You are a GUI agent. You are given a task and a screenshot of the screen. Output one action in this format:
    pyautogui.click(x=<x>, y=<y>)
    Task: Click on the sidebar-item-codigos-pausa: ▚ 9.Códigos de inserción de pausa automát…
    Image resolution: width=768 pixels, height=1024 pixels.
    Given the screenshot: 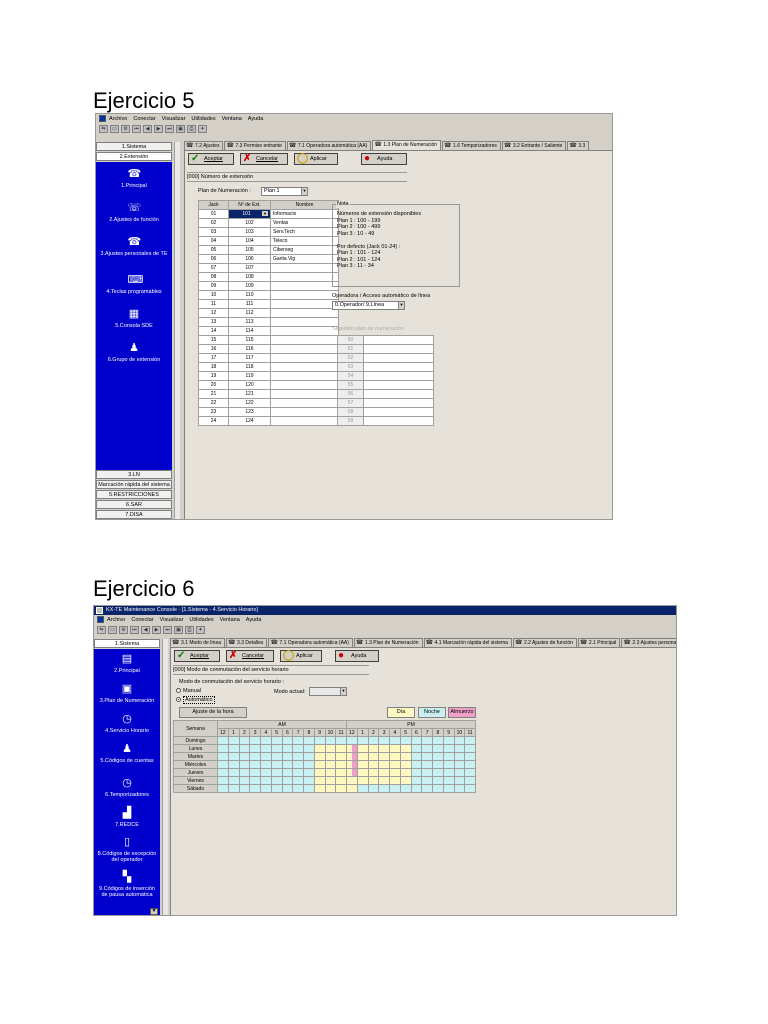 What is the action you would take?
    pyautogui.click(x=127, y=884)
    